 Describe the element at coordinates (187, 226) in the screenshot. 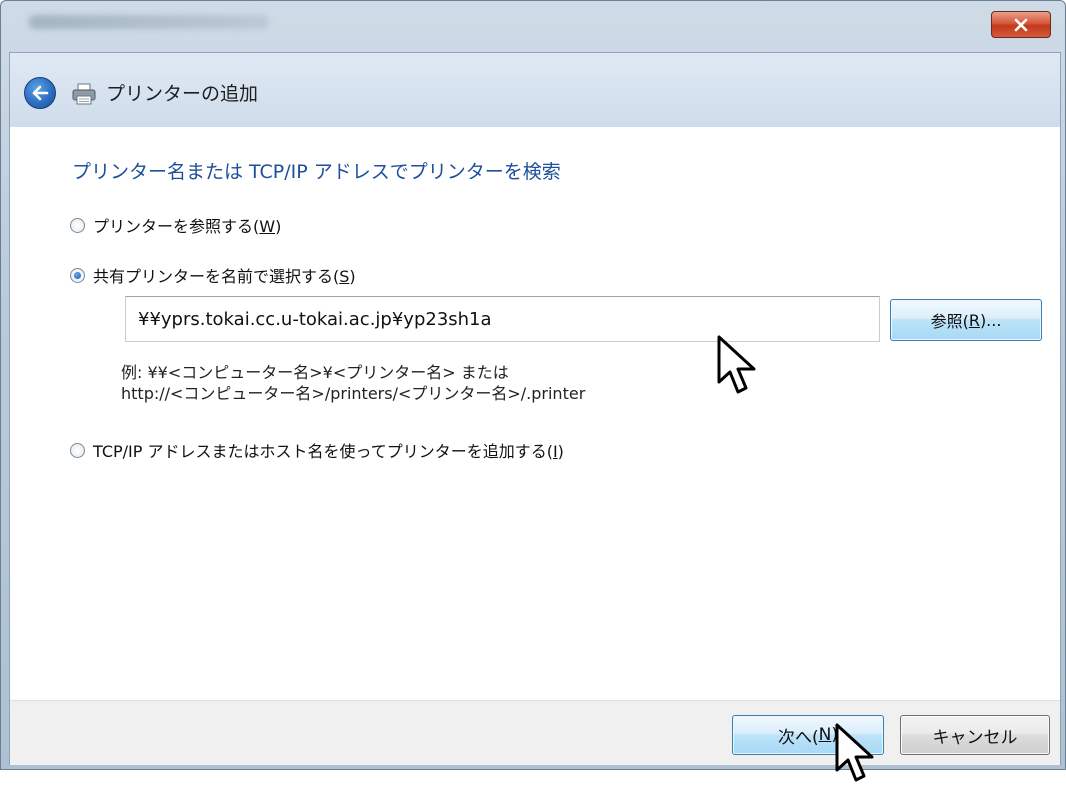

I see `option-browse-label: プリンターを参照する(W)` at that location.